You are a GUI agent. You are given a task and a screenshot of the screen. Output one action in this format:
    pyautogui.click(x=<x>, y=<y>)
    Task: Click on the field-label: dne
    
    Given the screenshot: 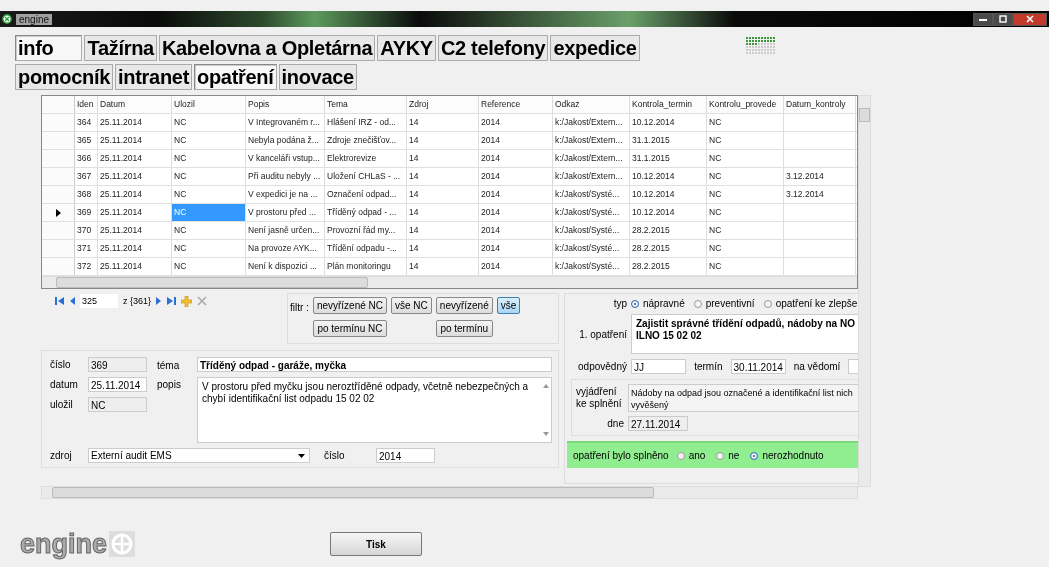 What is the action you would take?
    pyautogui.click(x=615, y=423)
    